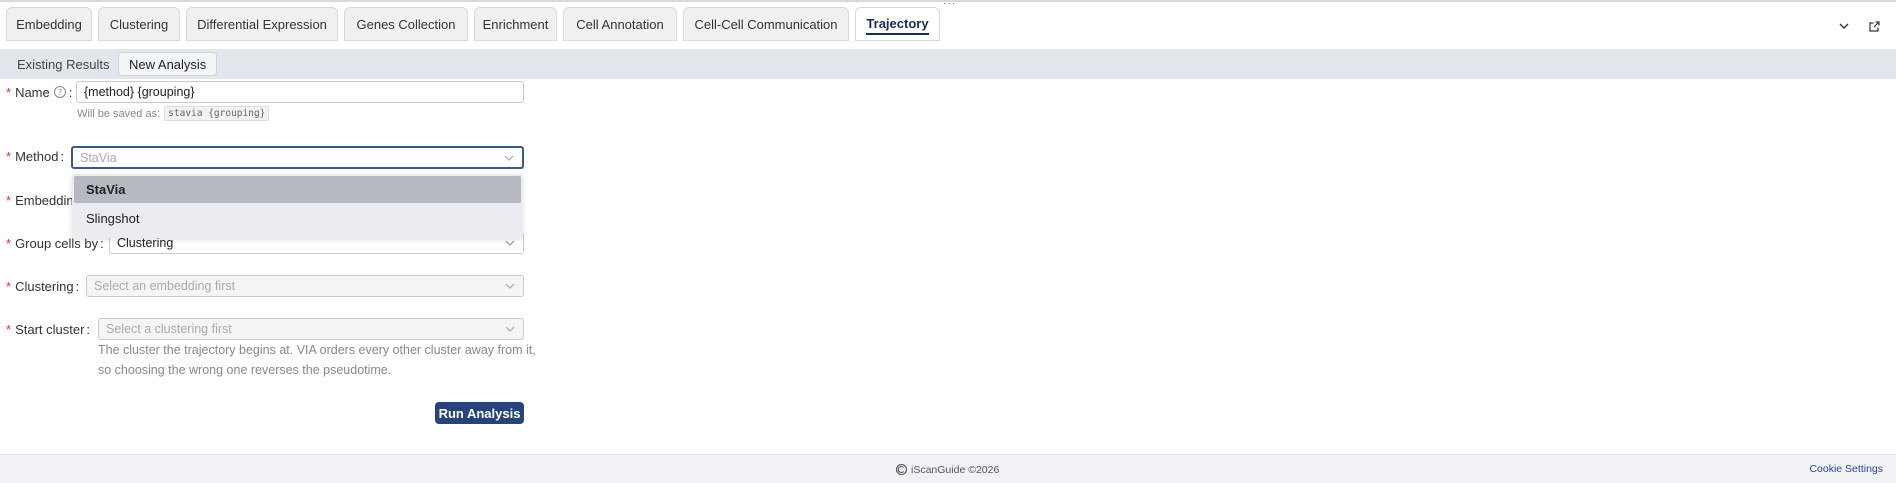  What do you see at coordinates (1874, 26) in the screenshot?
I see `open-external-icon` at bounding box center [1874, 26].